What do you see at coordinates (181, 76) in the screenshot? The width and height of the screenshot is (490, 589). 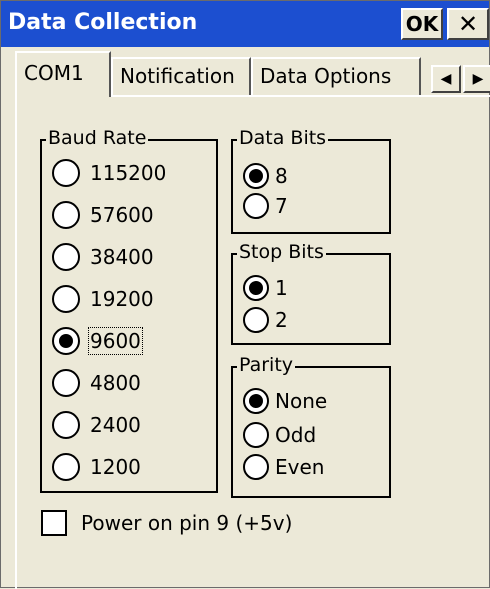 I see `tab-notification: Notification` at bounding box center [181, 76].